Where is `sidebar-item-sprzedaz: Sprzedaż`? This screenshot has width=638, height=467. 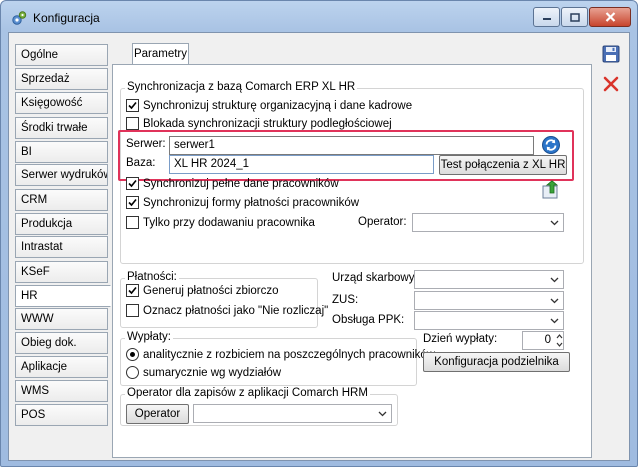
sidebar-item-sprzedaz: Sprzedaż is located at coordinates (61, 79).